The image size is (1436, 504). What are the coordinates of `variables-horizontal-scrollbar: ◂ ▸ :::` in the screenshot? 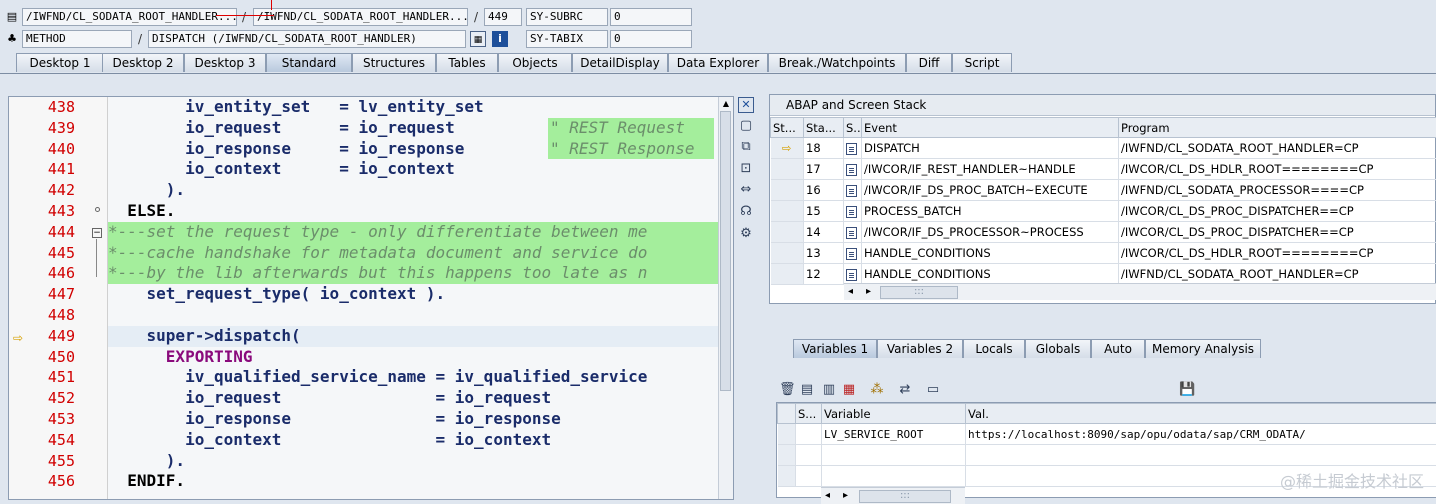 It's located at (893, 495).